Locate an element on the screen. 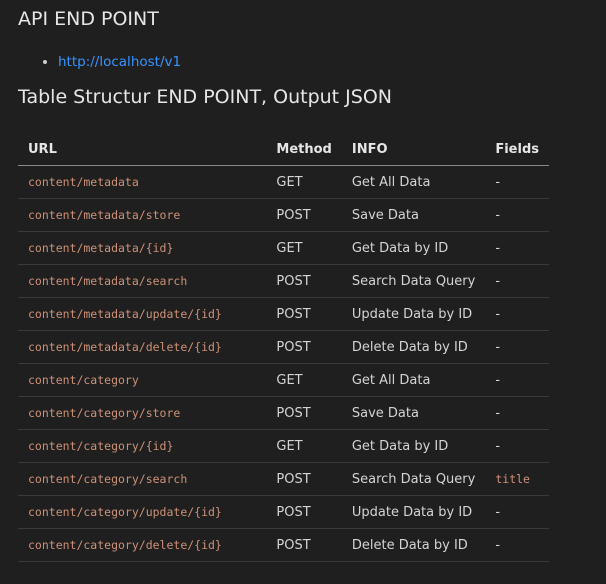 Image resolution: width=606 pixels, height=584 pixels. column-header-info: INFO is located at coordinates (413, 150).